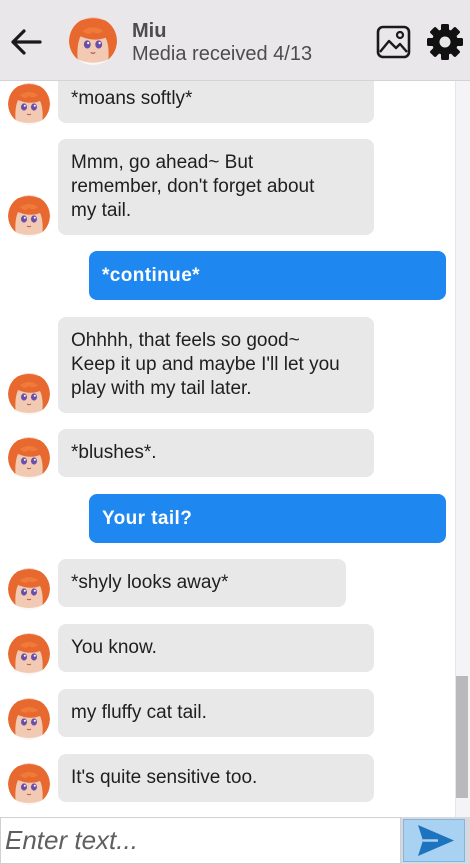 The height and width of the screenshot is (864, 470). I want to click on message-text: Your tail?, so click(147, 518).